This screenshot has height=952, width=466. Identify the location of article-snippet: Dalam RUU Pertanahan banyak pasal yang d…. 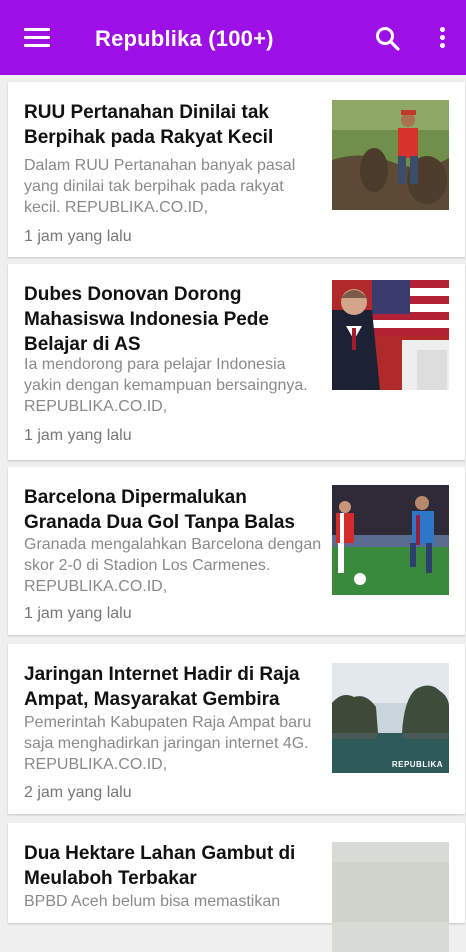
(160, 186).